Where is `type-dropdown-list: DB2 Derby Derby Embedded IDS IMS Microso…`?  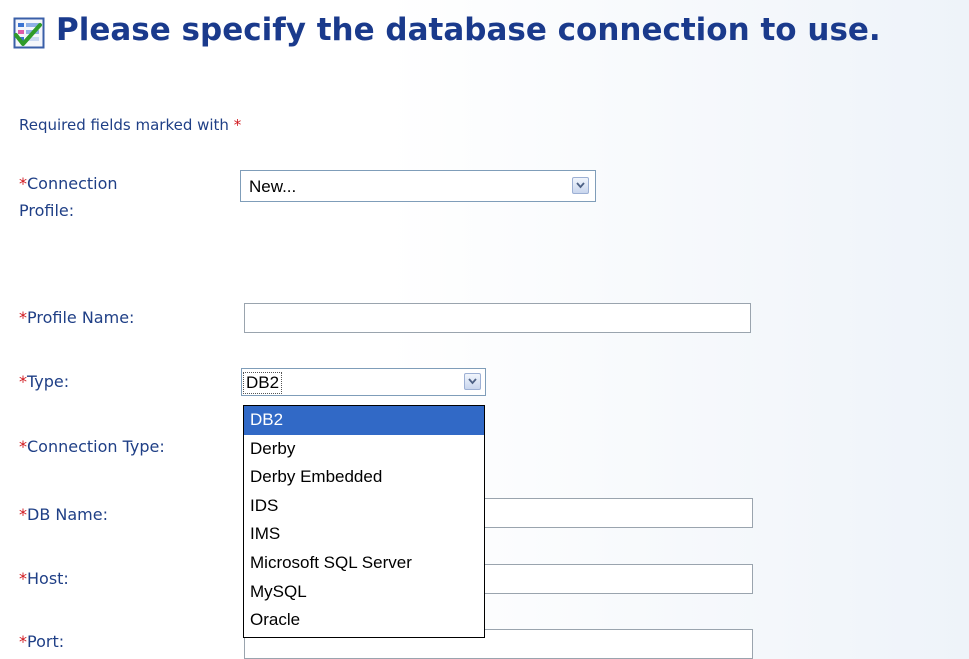
type-dropdown-list: DB2 Derby Derby Embedded IDS IMS Microso… is located at coordinates (364, 521).